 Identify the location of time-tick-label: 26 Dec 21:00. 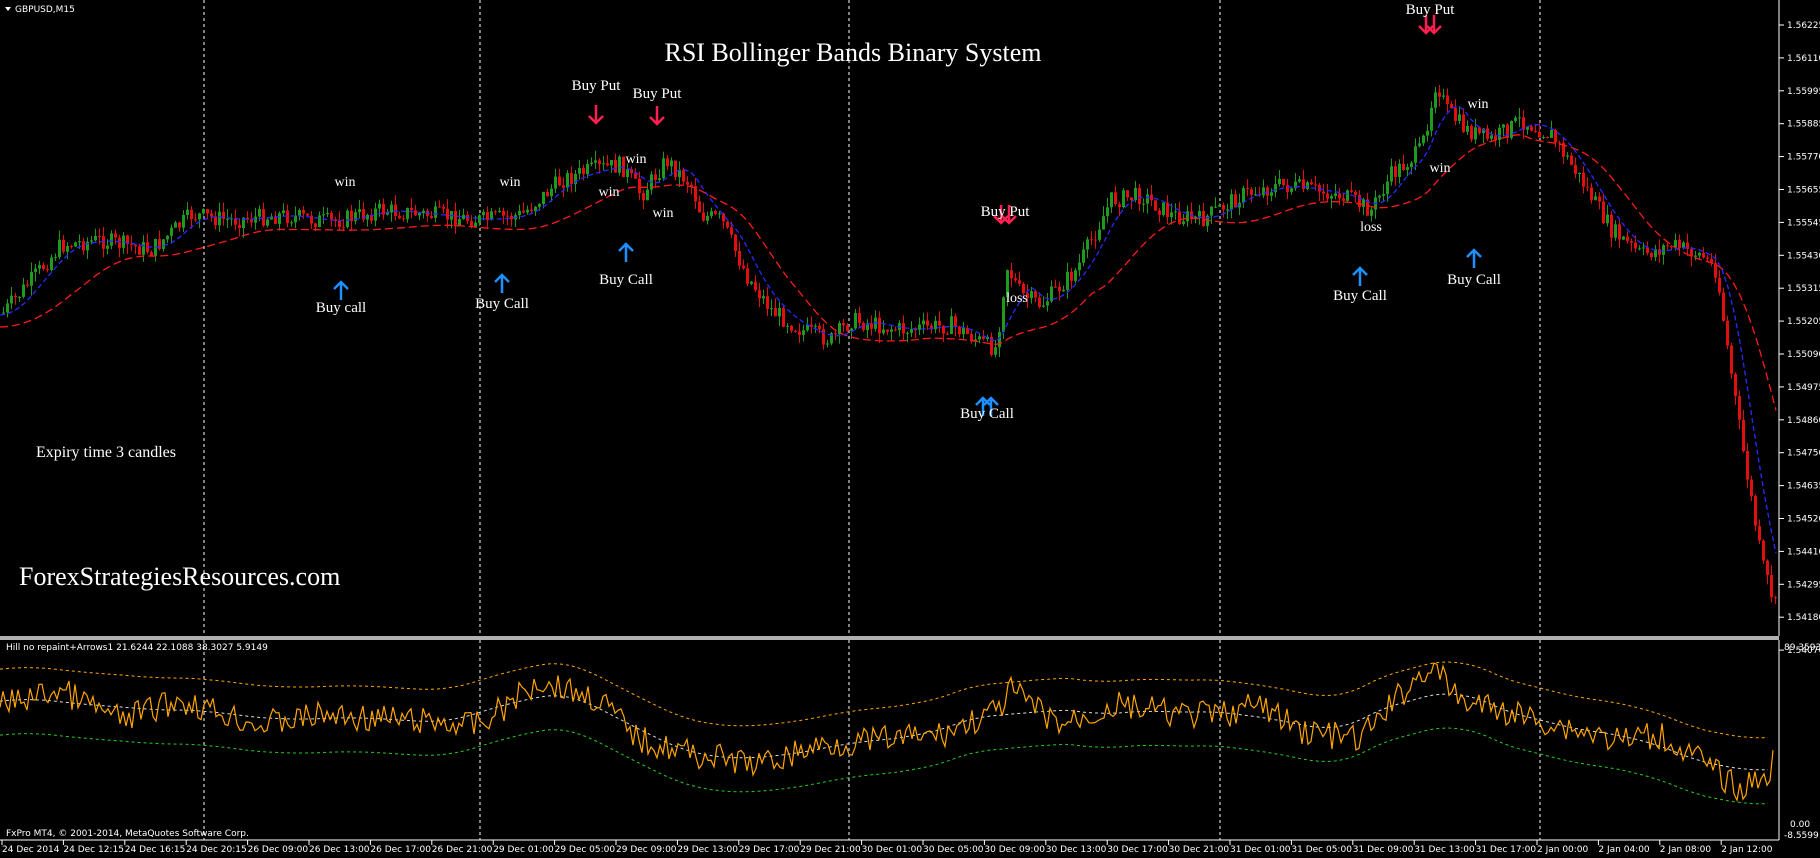
(462, 850).